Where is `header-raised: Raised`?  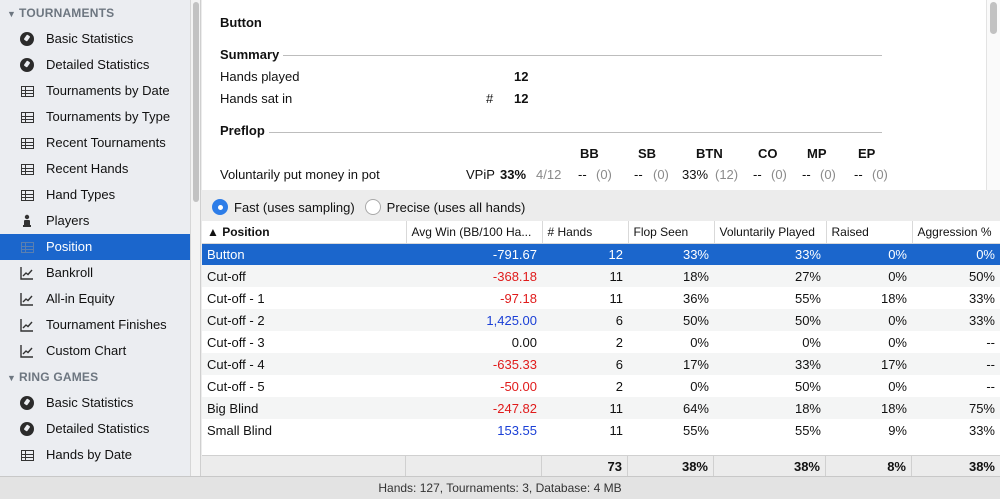
header-raised: Raised is located at coordinates (869, 232).